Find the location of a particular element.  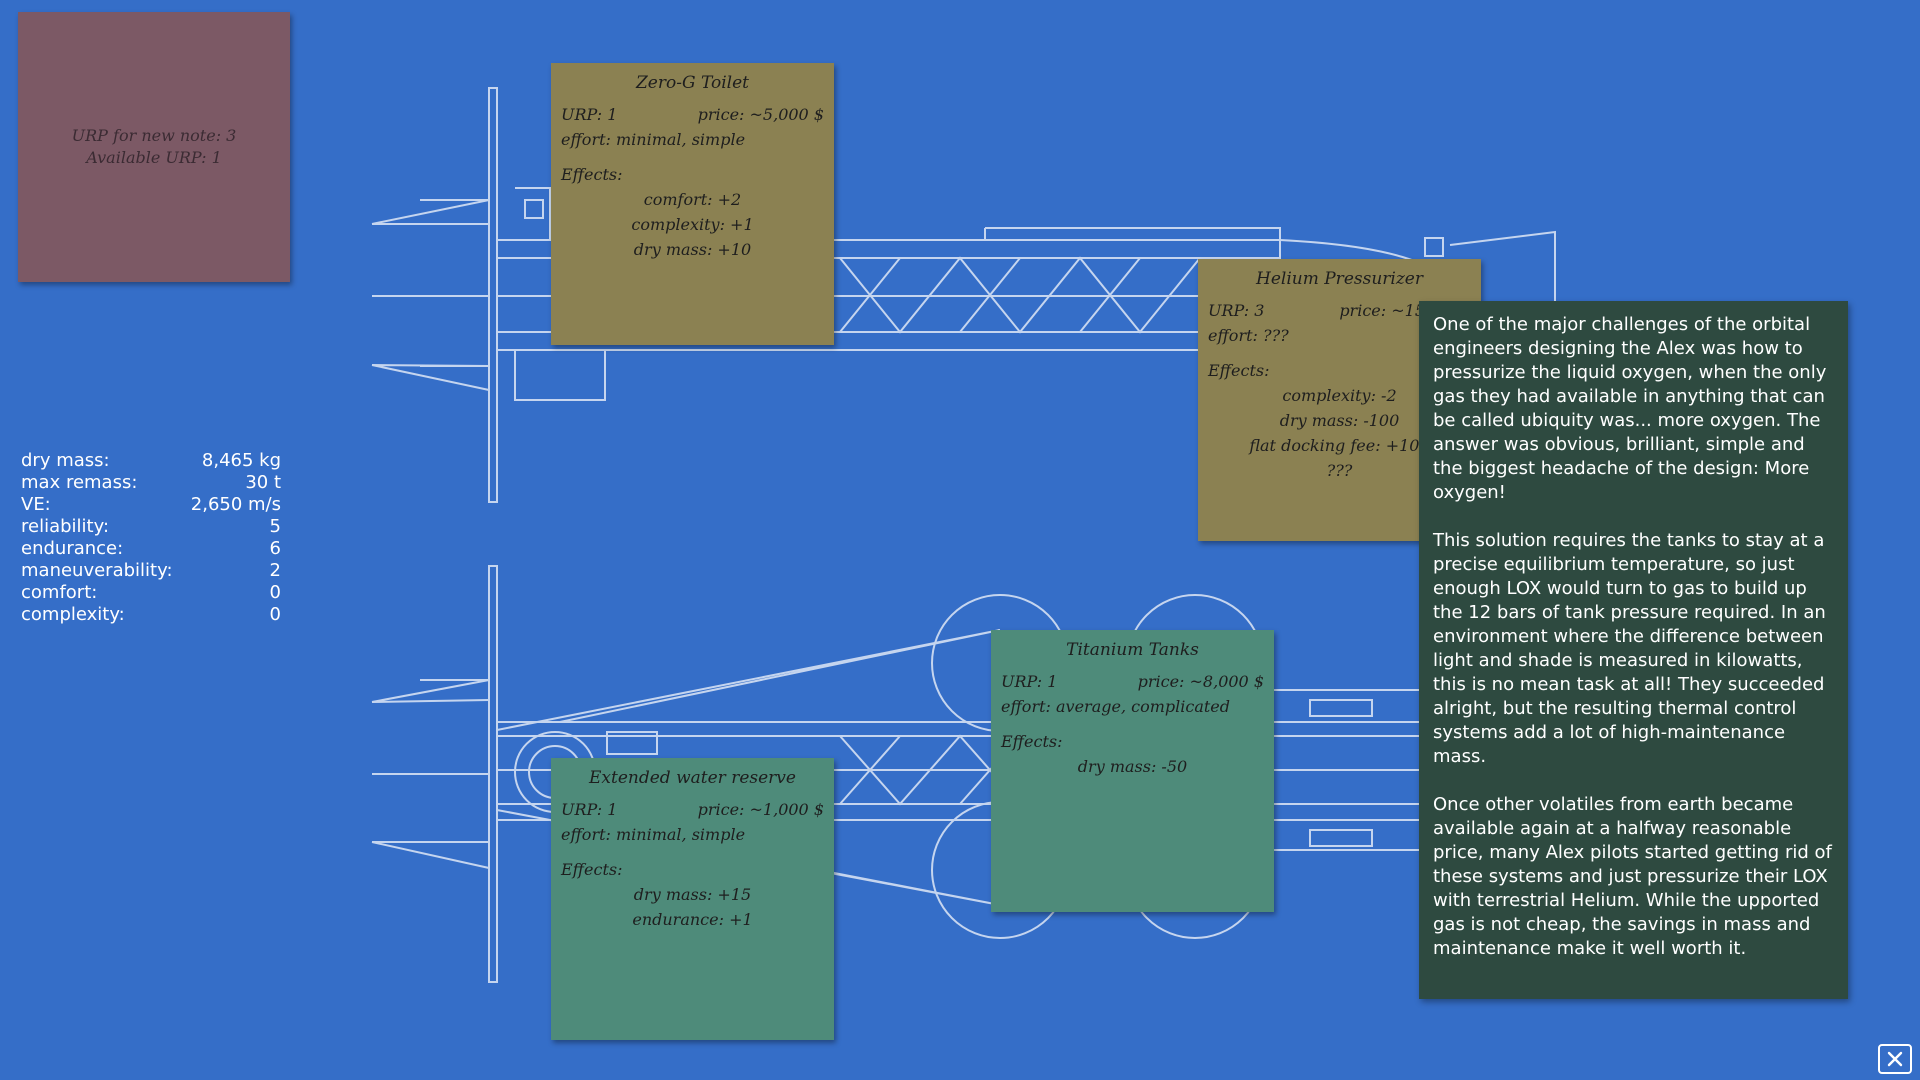

close-x-icon is located at coordinates (1895, 1059).